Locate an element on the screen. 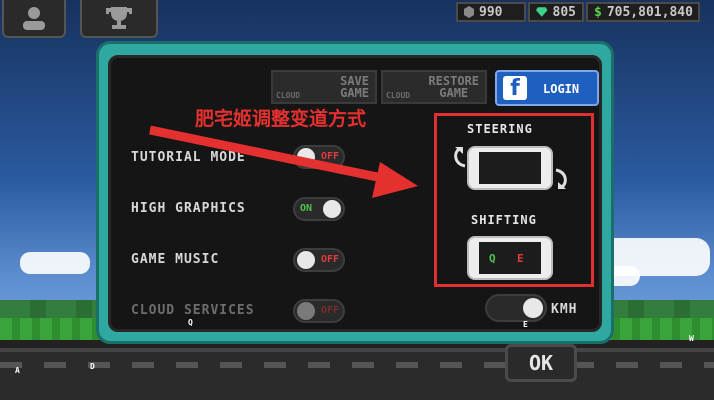  annotation-arrow is located at coordinates (283, 161).